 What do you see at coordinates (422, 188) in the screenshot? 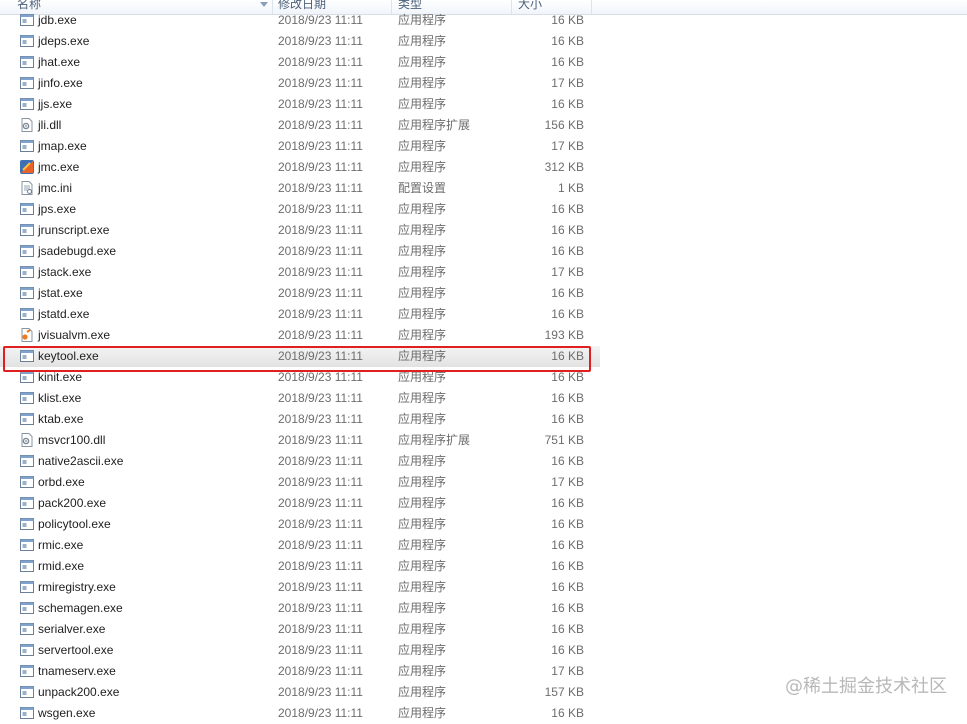
I see `file-type: 配置设置` at bounding box center [422, 188].